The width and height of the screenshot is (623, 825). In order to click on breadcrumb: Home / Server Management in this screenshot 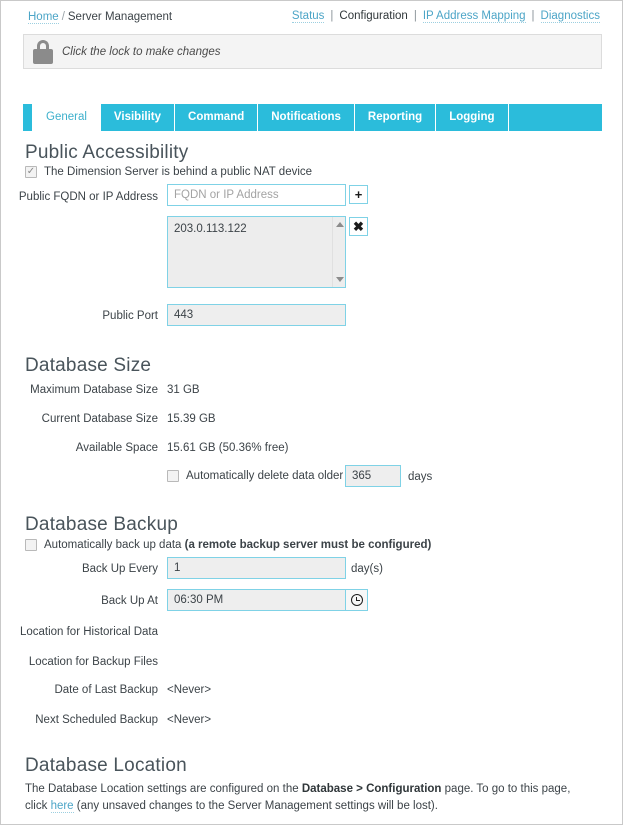, I will do `click(100, 17)`.